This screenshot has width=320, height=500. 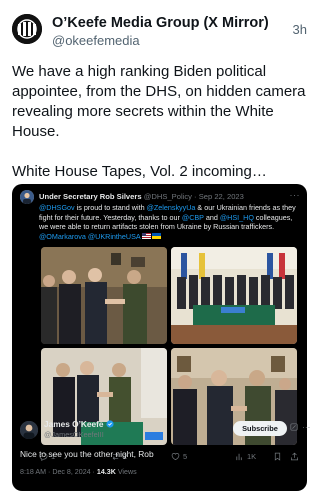 What do you see at coordinates (74, 424) in the screenshot?
I see `reply-author-name: James O’Keefe` at bounding box center [74, 424].